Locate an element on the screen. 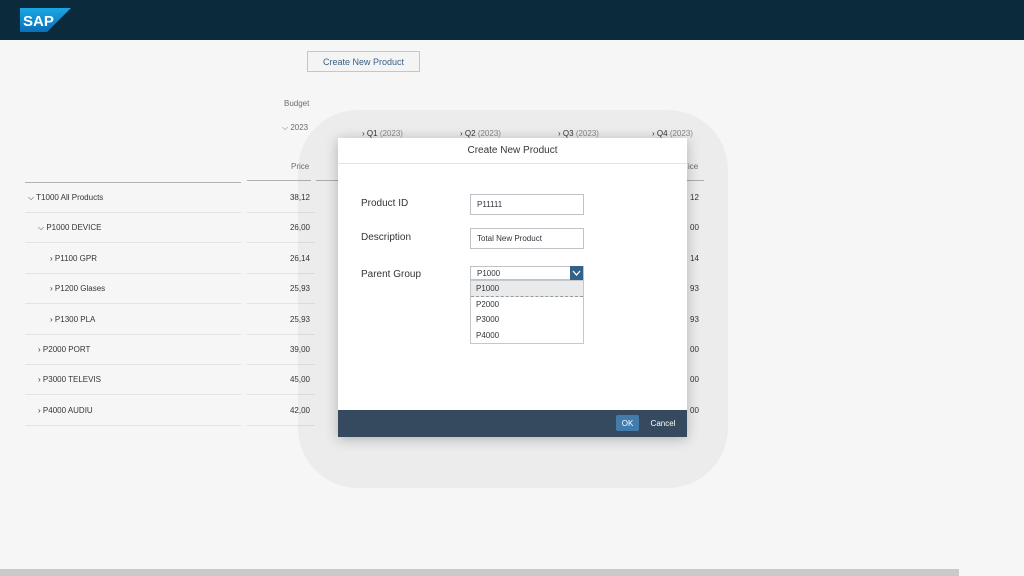 This screenshot has width=1024, height=576. budget-header: Budget is located at coordinates (297, 103).